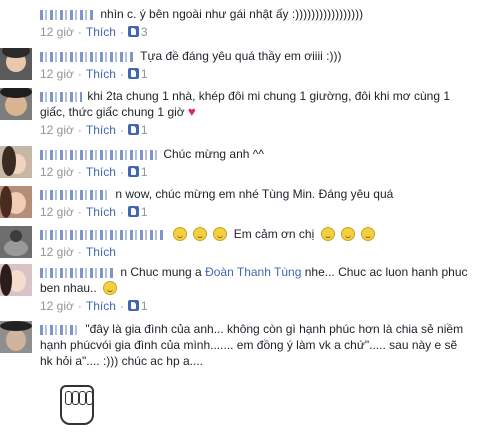 The image size is (490, 432). Describe the element at coordinates (78, 252) in the screenshot. I see `comment-meta: 12 giờ · Thích` at that location.